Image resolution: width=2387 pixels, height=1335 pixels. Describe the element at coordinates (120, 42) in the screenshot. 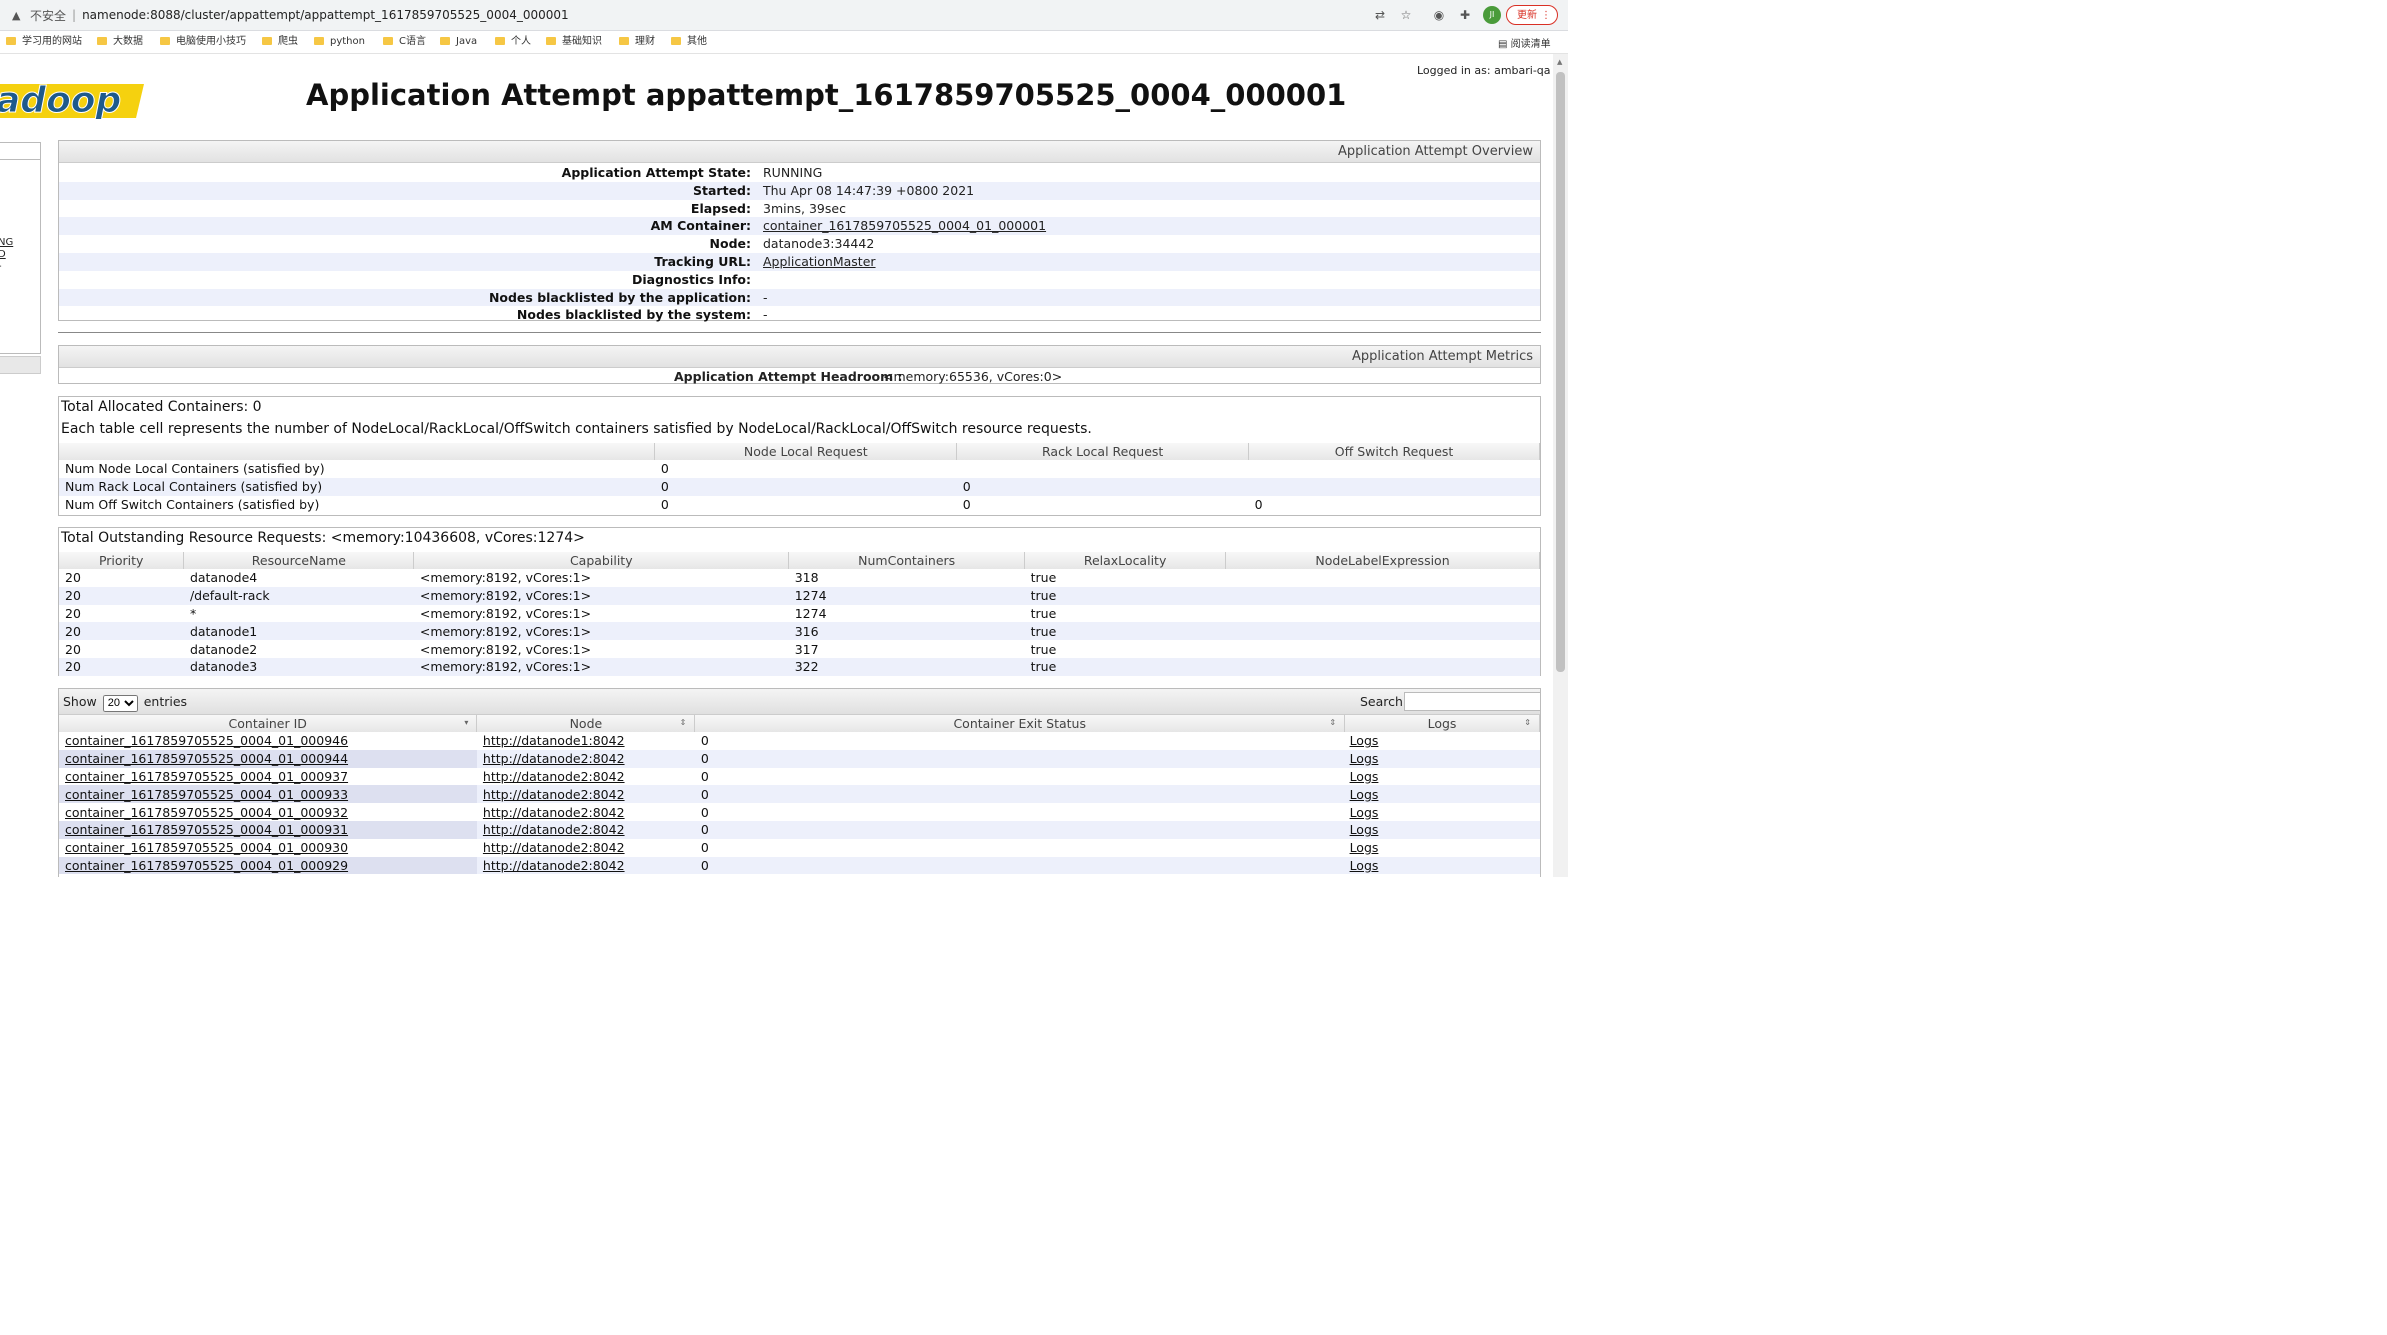

I see `bookmark-item: 大数据` at that location.